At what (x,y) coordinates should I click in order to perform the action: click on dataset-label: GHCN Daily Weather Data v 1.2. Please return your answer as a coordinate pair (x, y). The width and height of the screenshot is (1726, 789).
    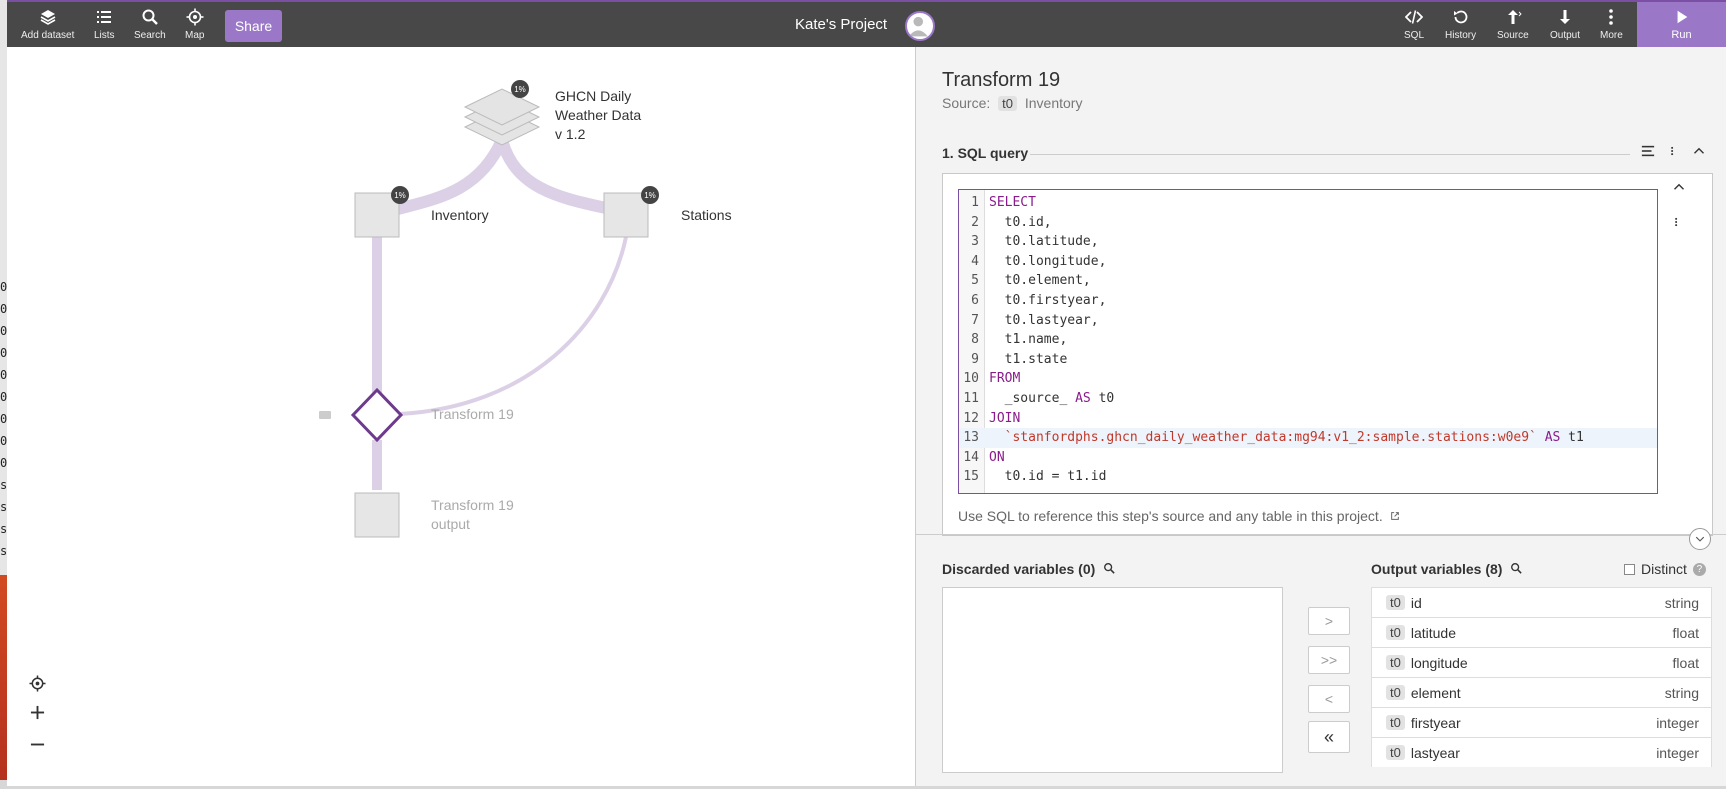
    Looking at the image, I should click on (598, 115).